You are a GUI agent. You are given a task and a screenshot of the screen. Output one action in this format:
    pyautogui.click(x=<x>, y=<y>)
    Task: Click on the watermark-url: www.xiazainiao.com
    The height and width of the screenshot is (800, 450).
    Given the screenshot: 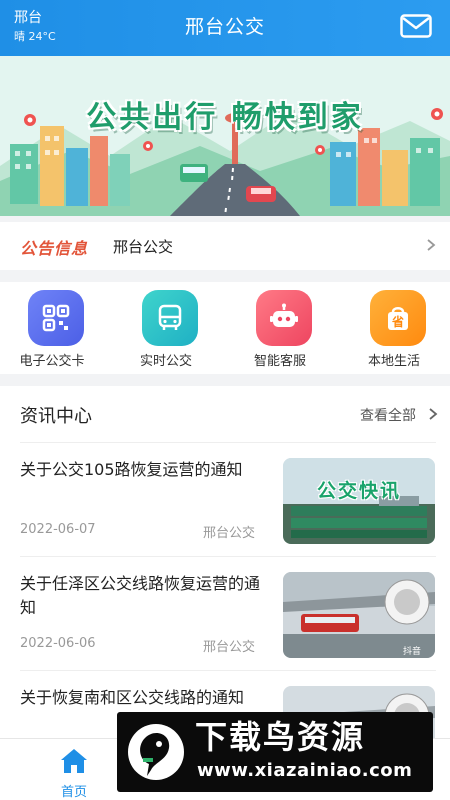 What is the action you would take?
    pyautogui.click(x=305, y=770)
    